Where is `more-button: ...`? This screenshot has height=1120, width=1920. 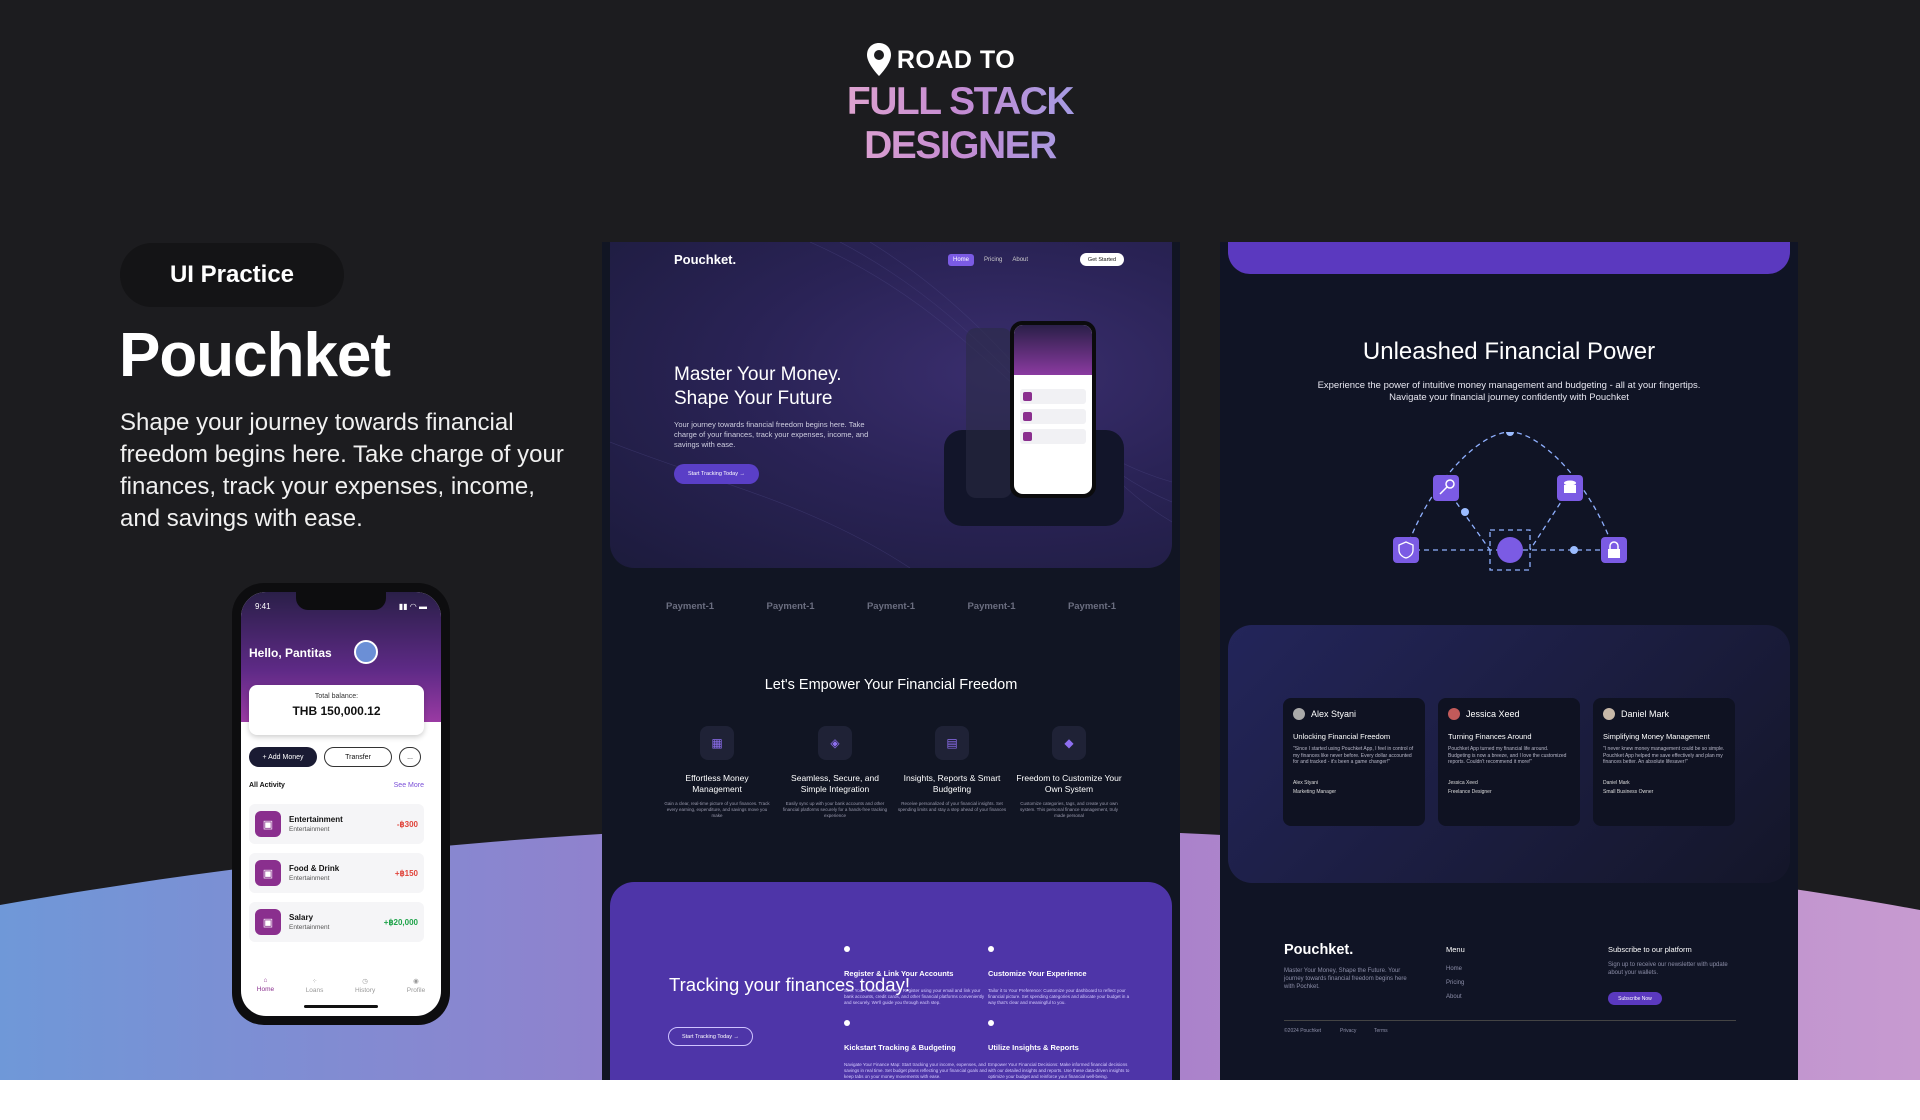 more-button: ... is located at coordinates (410, 757).